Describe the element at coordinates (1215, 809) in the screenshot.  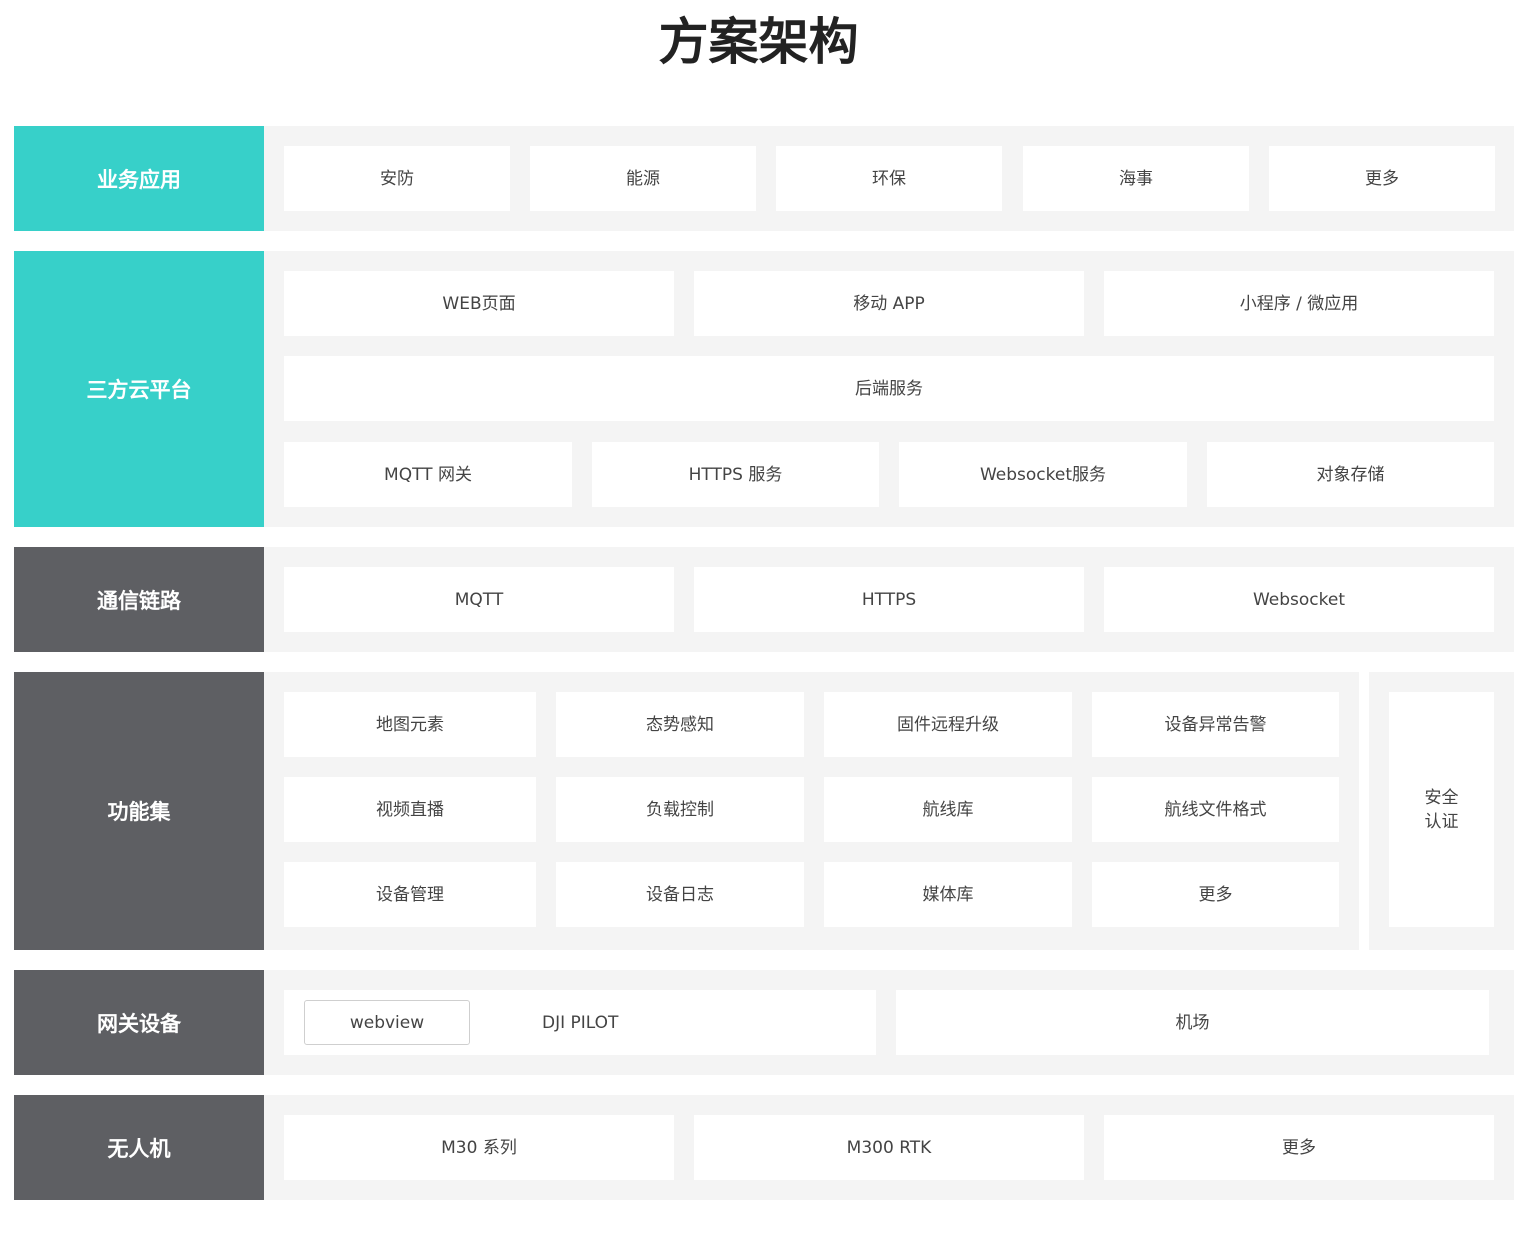
I see `feature-item: 航线文件格式` at that location.